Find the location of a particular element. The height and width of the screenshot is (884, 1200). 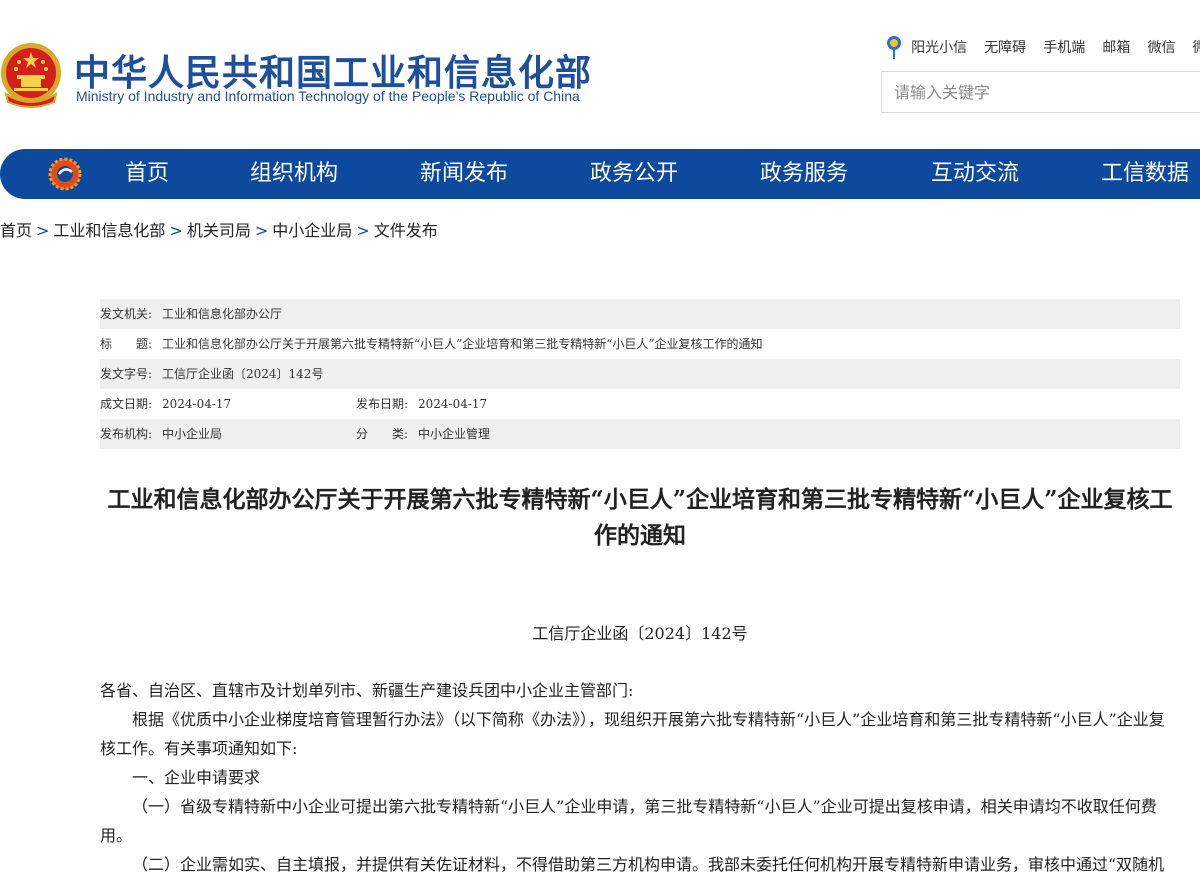

nav-item-organization: 组织机构 is located at coordinates (294, 174).